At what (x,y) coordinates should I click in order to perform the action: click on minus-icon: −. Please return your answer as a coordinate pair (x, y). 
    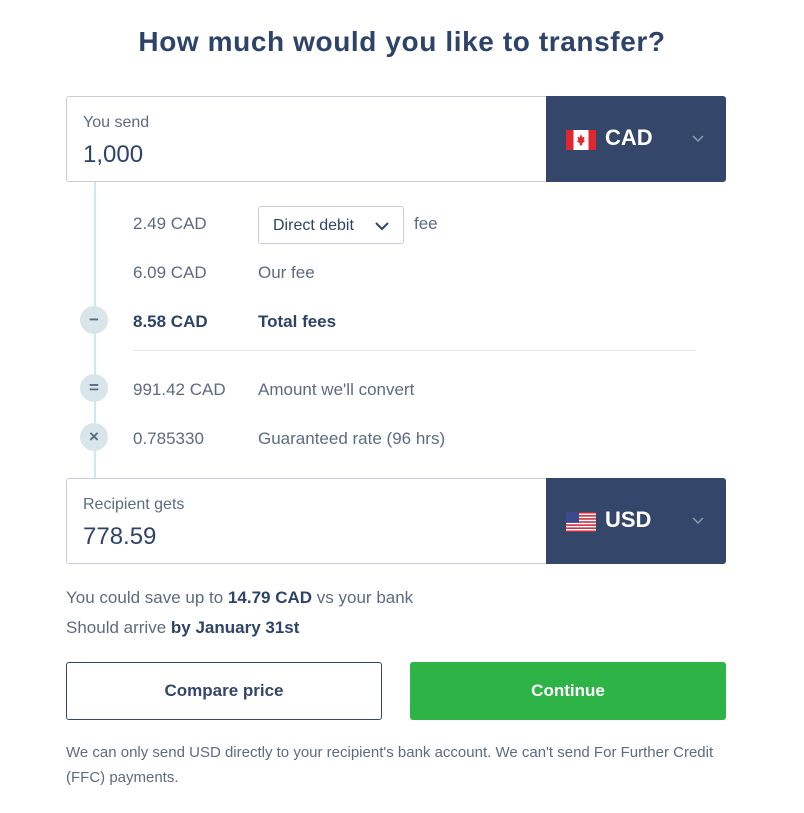
    Looking at the image, I should click on (94, 320).